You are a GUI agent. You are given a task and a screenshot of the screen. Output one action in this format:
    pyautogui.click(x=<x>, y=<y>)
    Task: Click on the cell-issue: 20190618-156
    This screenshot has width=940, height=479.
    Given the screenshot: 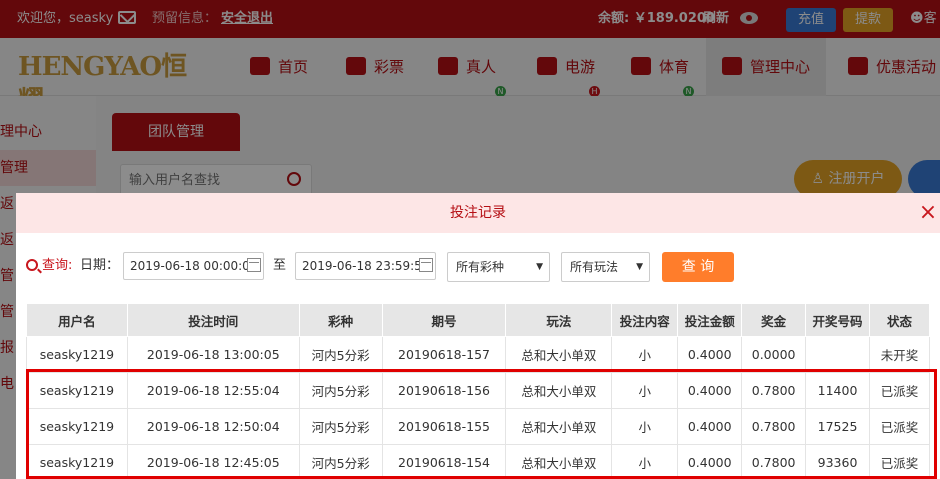 What is the action you would take?
    pyautogui.click(x=444, y=390)
    